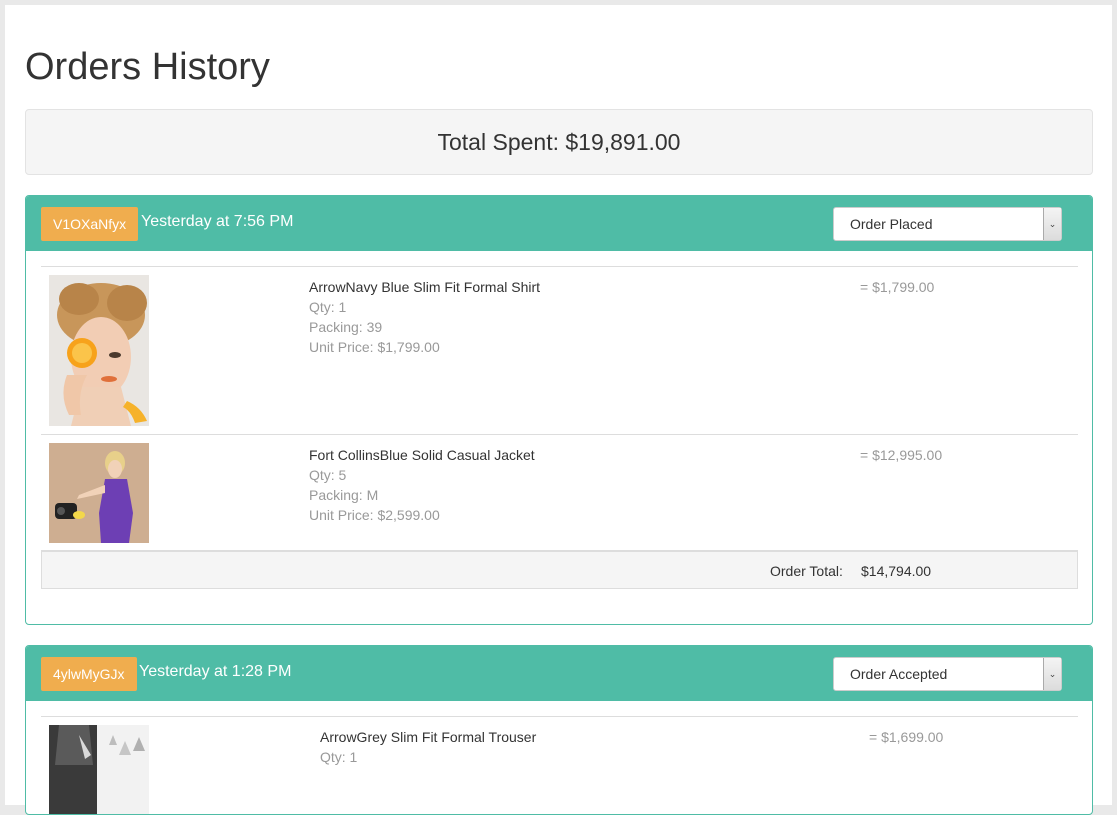 The width and height of the screenshot is (1117, 815). I want to click on order-total-label: Order Total:, so click(806, 571).